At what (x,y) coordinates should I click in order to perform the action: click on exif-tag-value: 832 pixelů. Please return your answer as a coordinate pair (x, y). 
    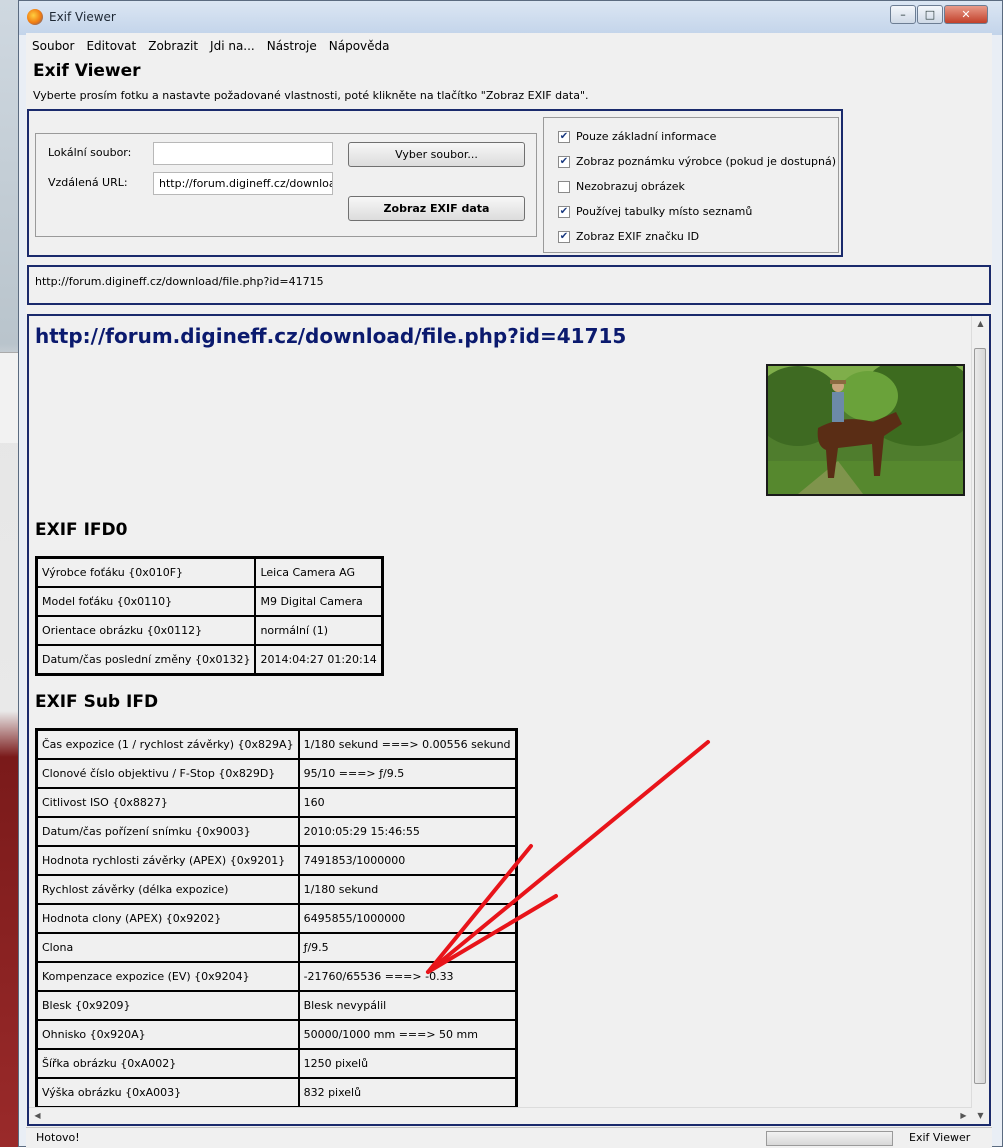
    Looking at the image, I should click on (407, 1092).